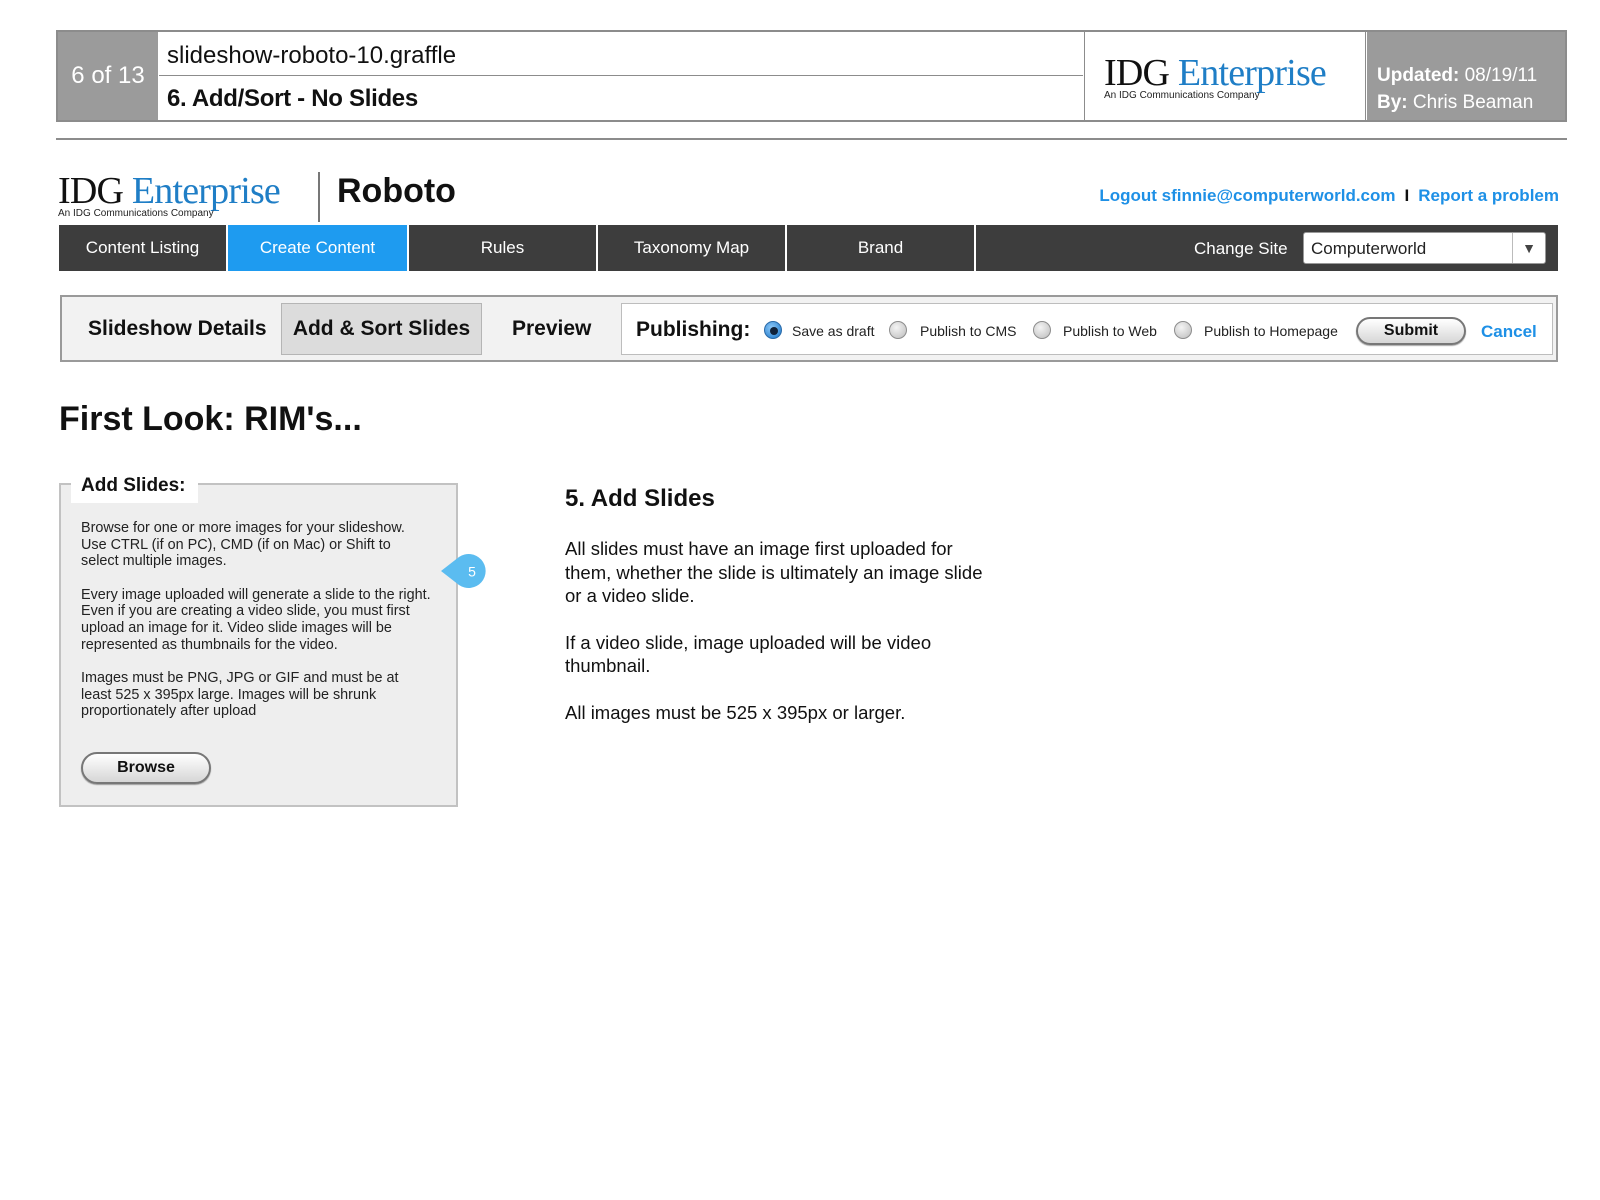 The width and height of the screenshot is (1600, 1200). I want to click on site-select-value: Computerworld, so click(1369, 248).